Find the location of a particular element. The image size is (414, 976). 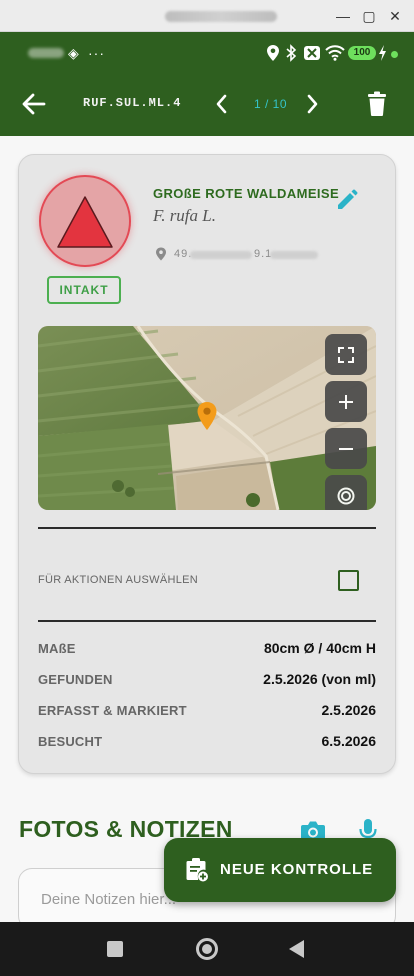

overflow-dots-icon: ··· is located at coordinates (96, 53).